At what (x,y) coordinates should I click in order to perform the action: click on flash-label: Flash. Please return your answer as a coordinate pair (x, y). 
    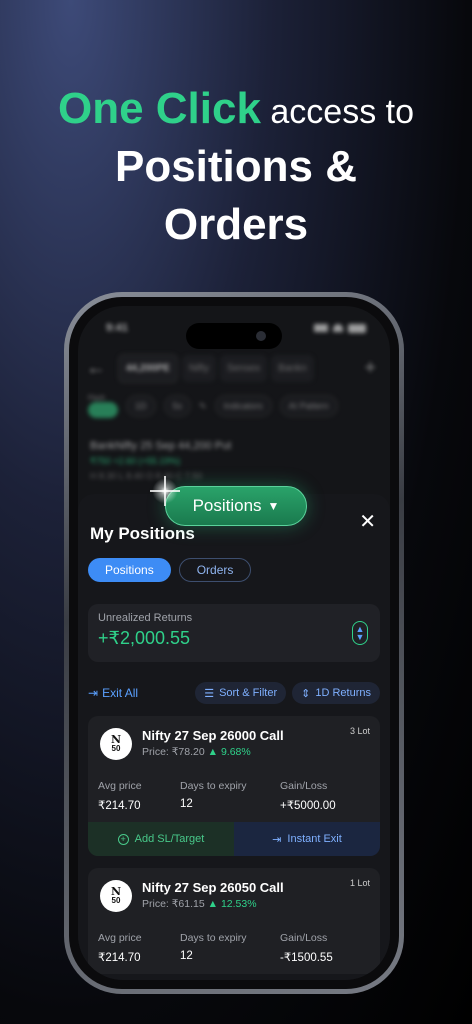
    Looking at the image, I should click on (97, 398).